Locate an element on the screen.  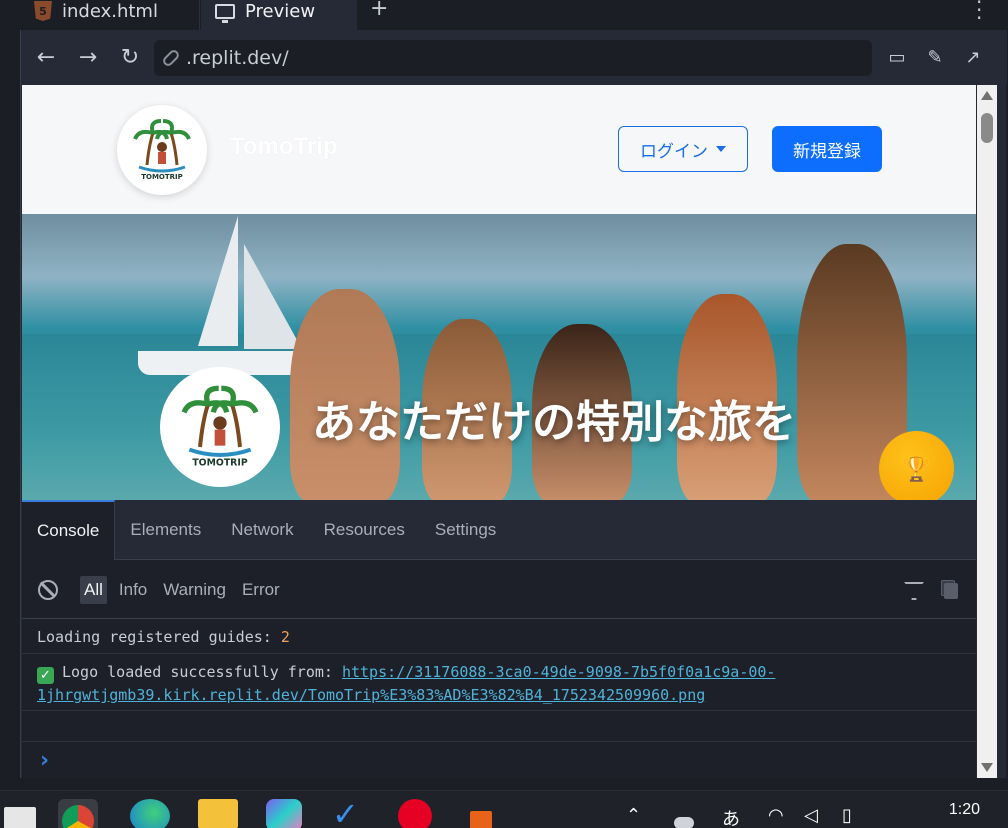
tab-index-html: 5 index.html is located at coordinates (110, 15).